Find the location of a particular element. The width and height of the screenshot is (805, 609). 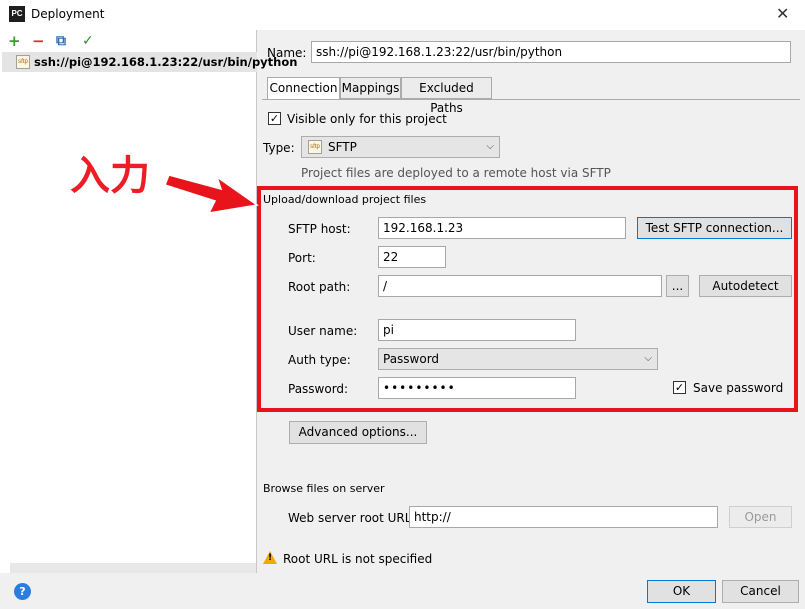

name-input: ssh://pi@192.168.1.23:22/usr/bin/python is located at coordinates (551, 52).